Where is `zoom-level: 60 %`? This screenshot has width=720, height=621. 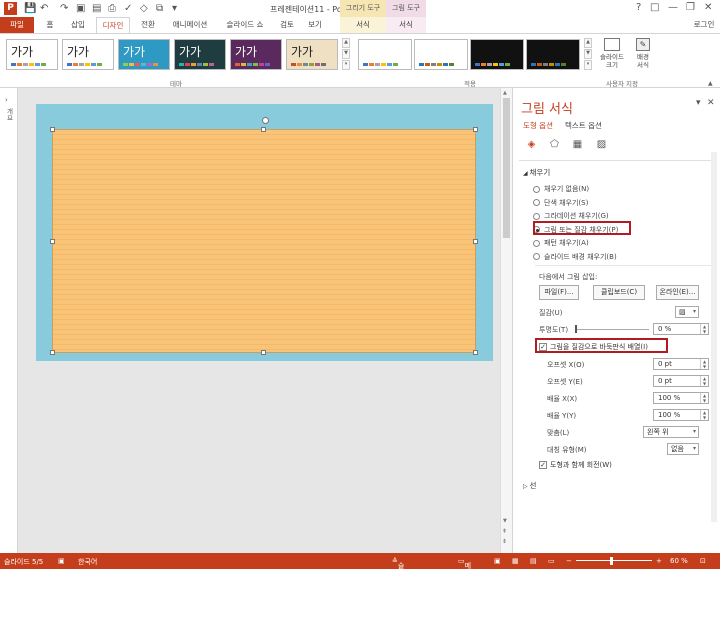 zoom-level: 60 % is located at coordinates (679, 561).